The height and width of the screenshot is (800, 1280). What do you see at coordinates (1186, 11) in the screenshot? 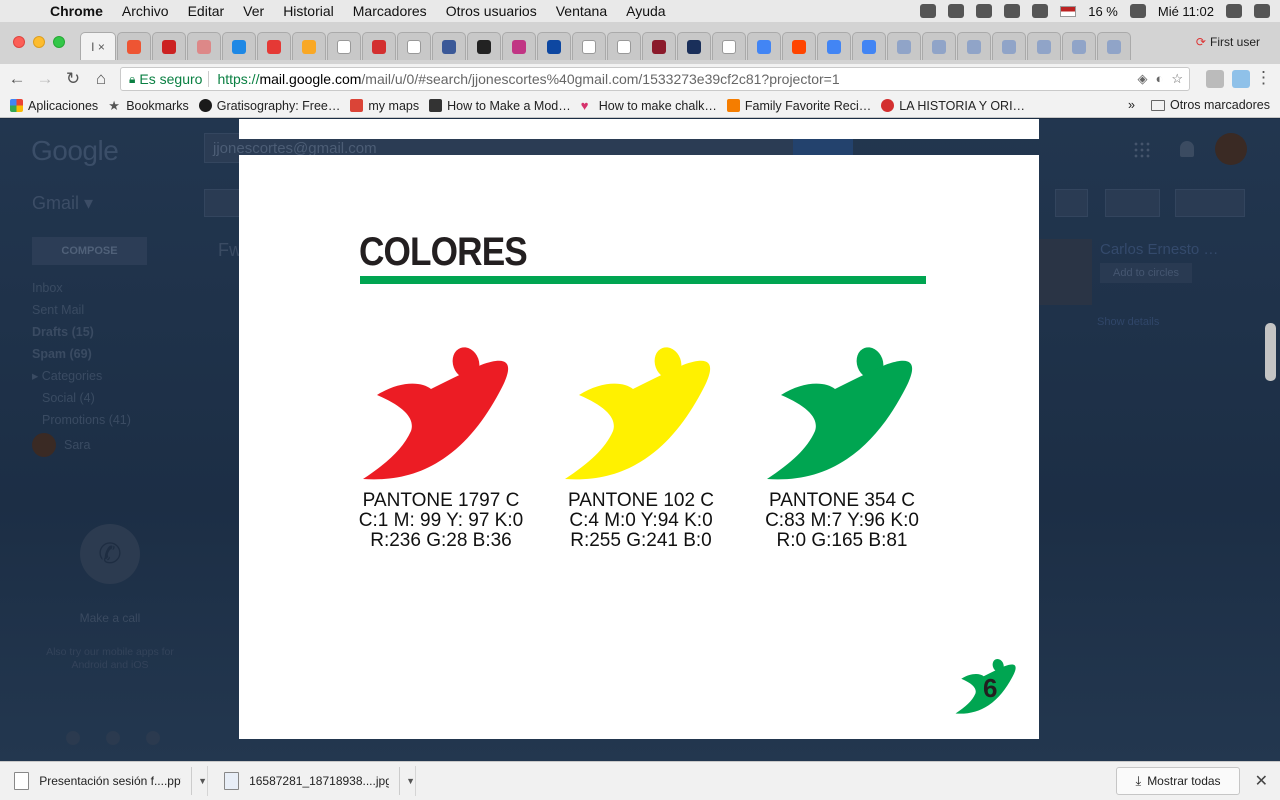
I see `menu-clock: Mié 11:02` at bounding box center [1186, 11].